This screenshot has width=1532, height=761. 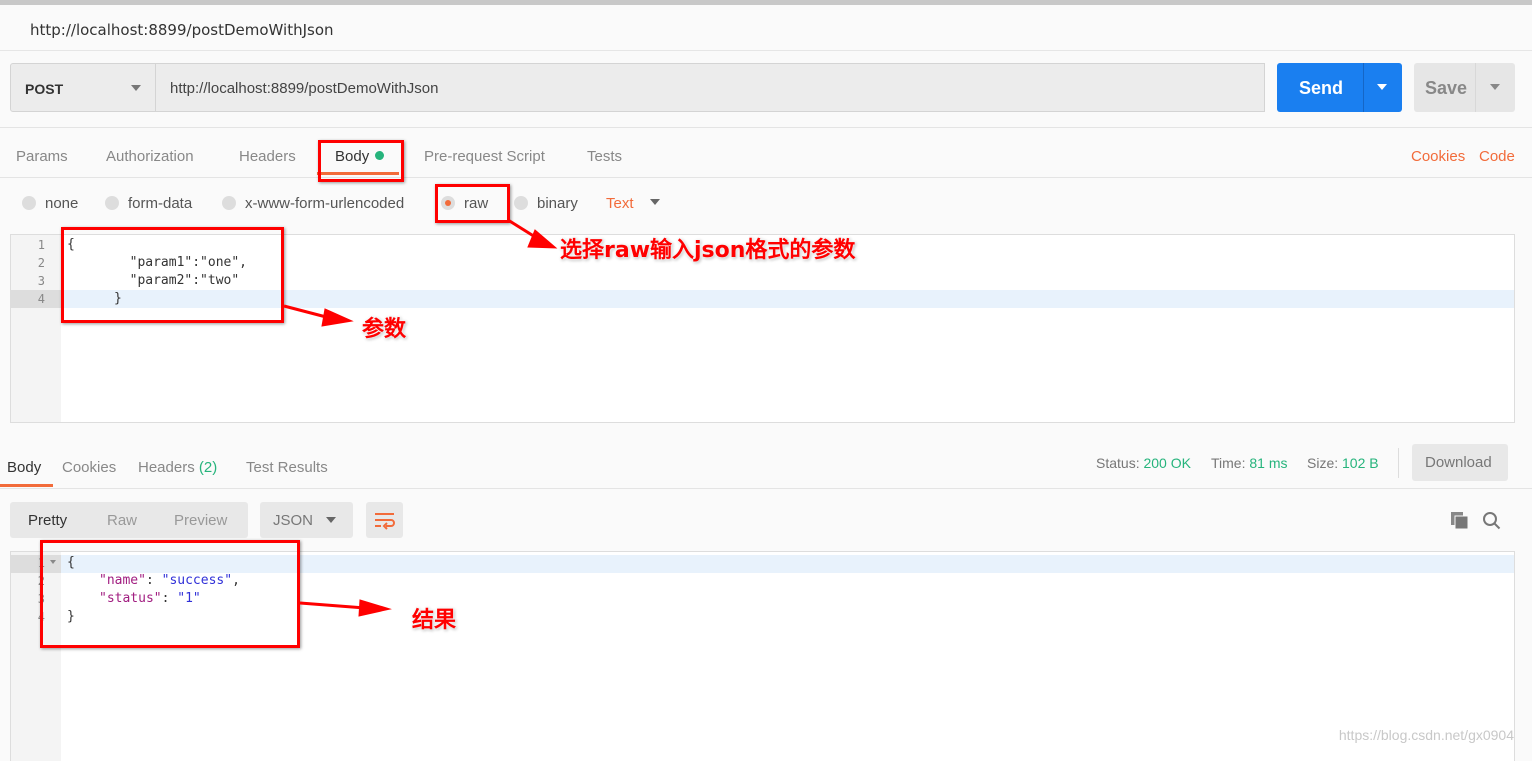 I want to click on watermark: https://blog.csdn.net/gx0904, so click(x=1426, y=735).